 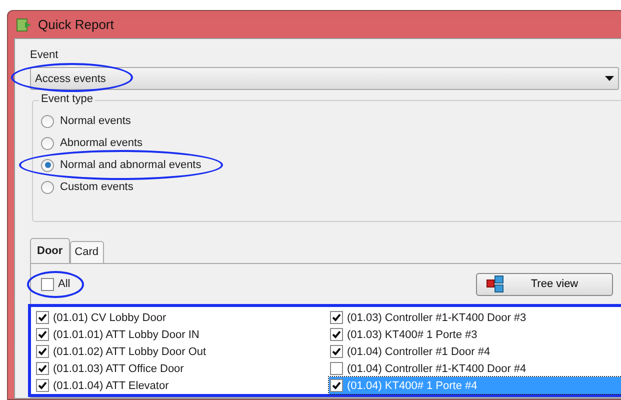 What do you see at coordinates (182, 351) in the screenshot?
I see `door-list-item: (01.01.02) ATT Lobby Door Out` at bounding box center [182, 351].